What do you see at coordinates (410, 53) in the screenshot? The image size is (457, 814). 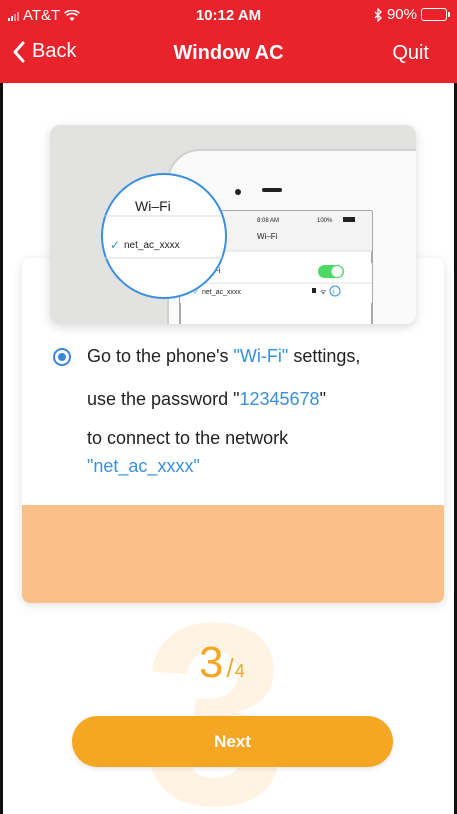 I see `quit-button: Quit` at bounding box center [410, 53].